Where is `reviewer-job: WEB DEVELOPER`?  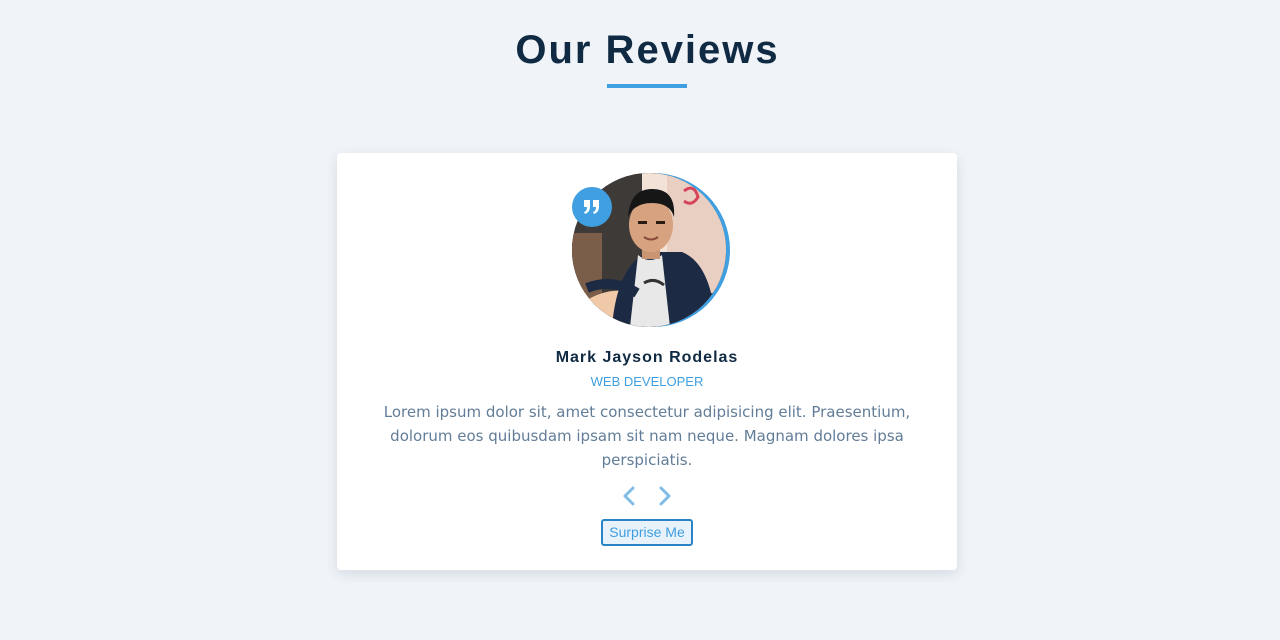
reviewer-job: WEB DEVELOPER is located at coordinates (647, 381).